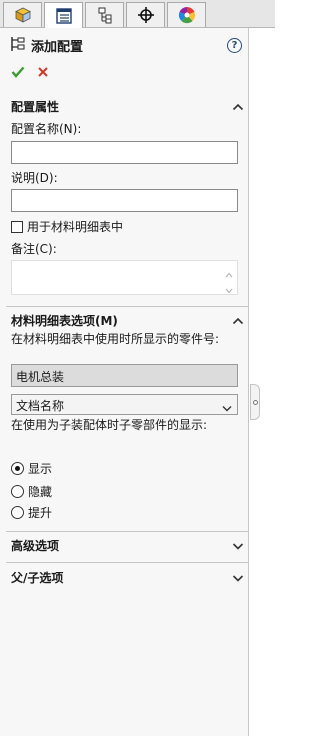 This screenshot has height=736, width=320. I want to click on manager-tab-strip, so click(137, 14).